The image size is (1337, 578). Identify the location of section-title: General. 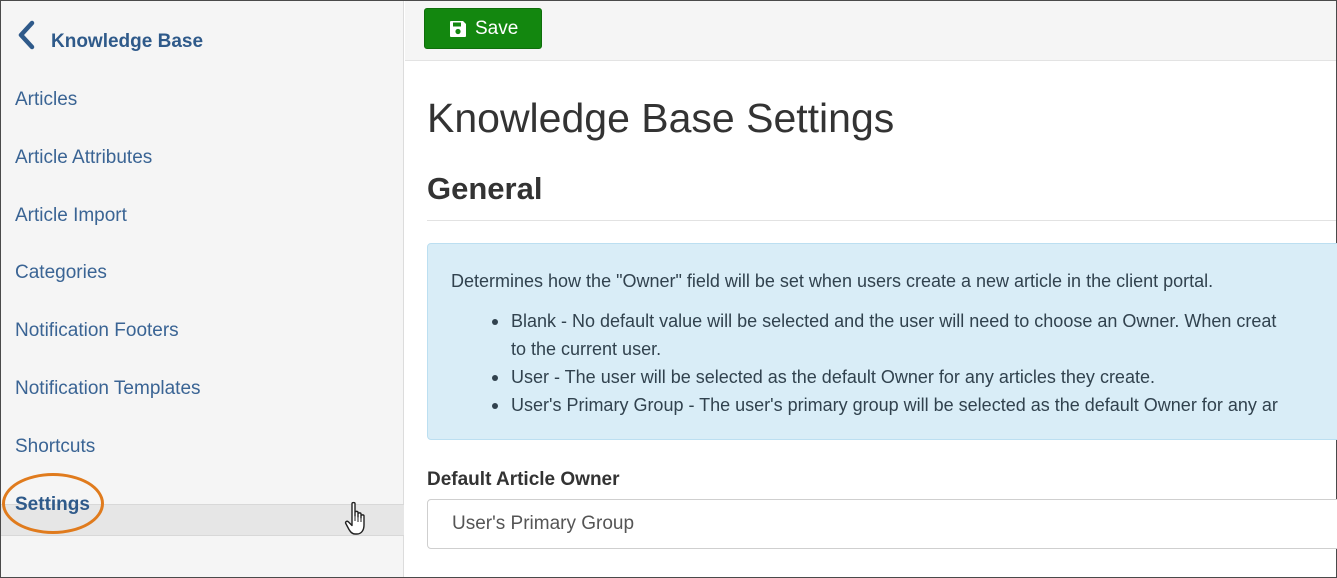
(485, 188).